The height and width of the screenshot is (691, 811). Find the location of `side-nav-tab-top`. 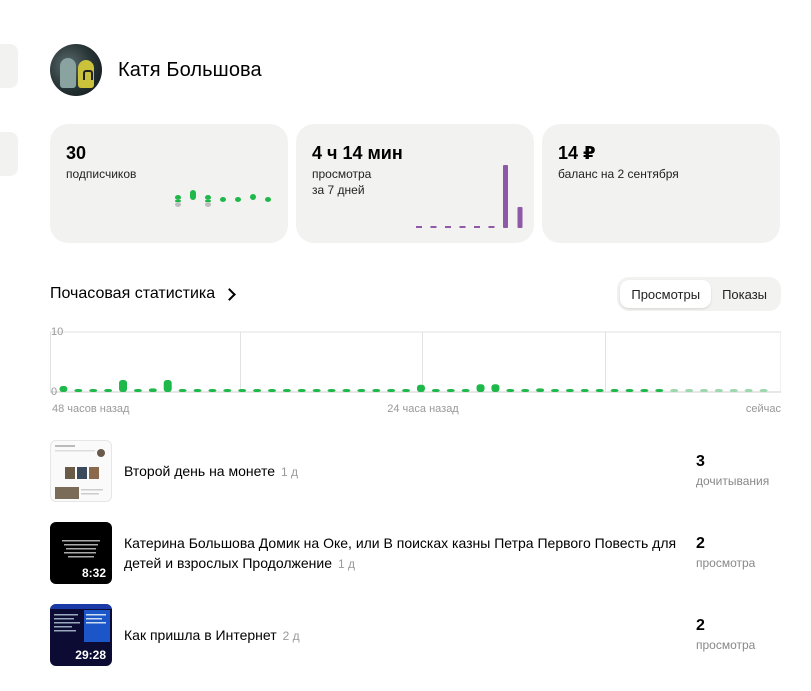

side-nav-tab-top is located at coordinates (9, 66).